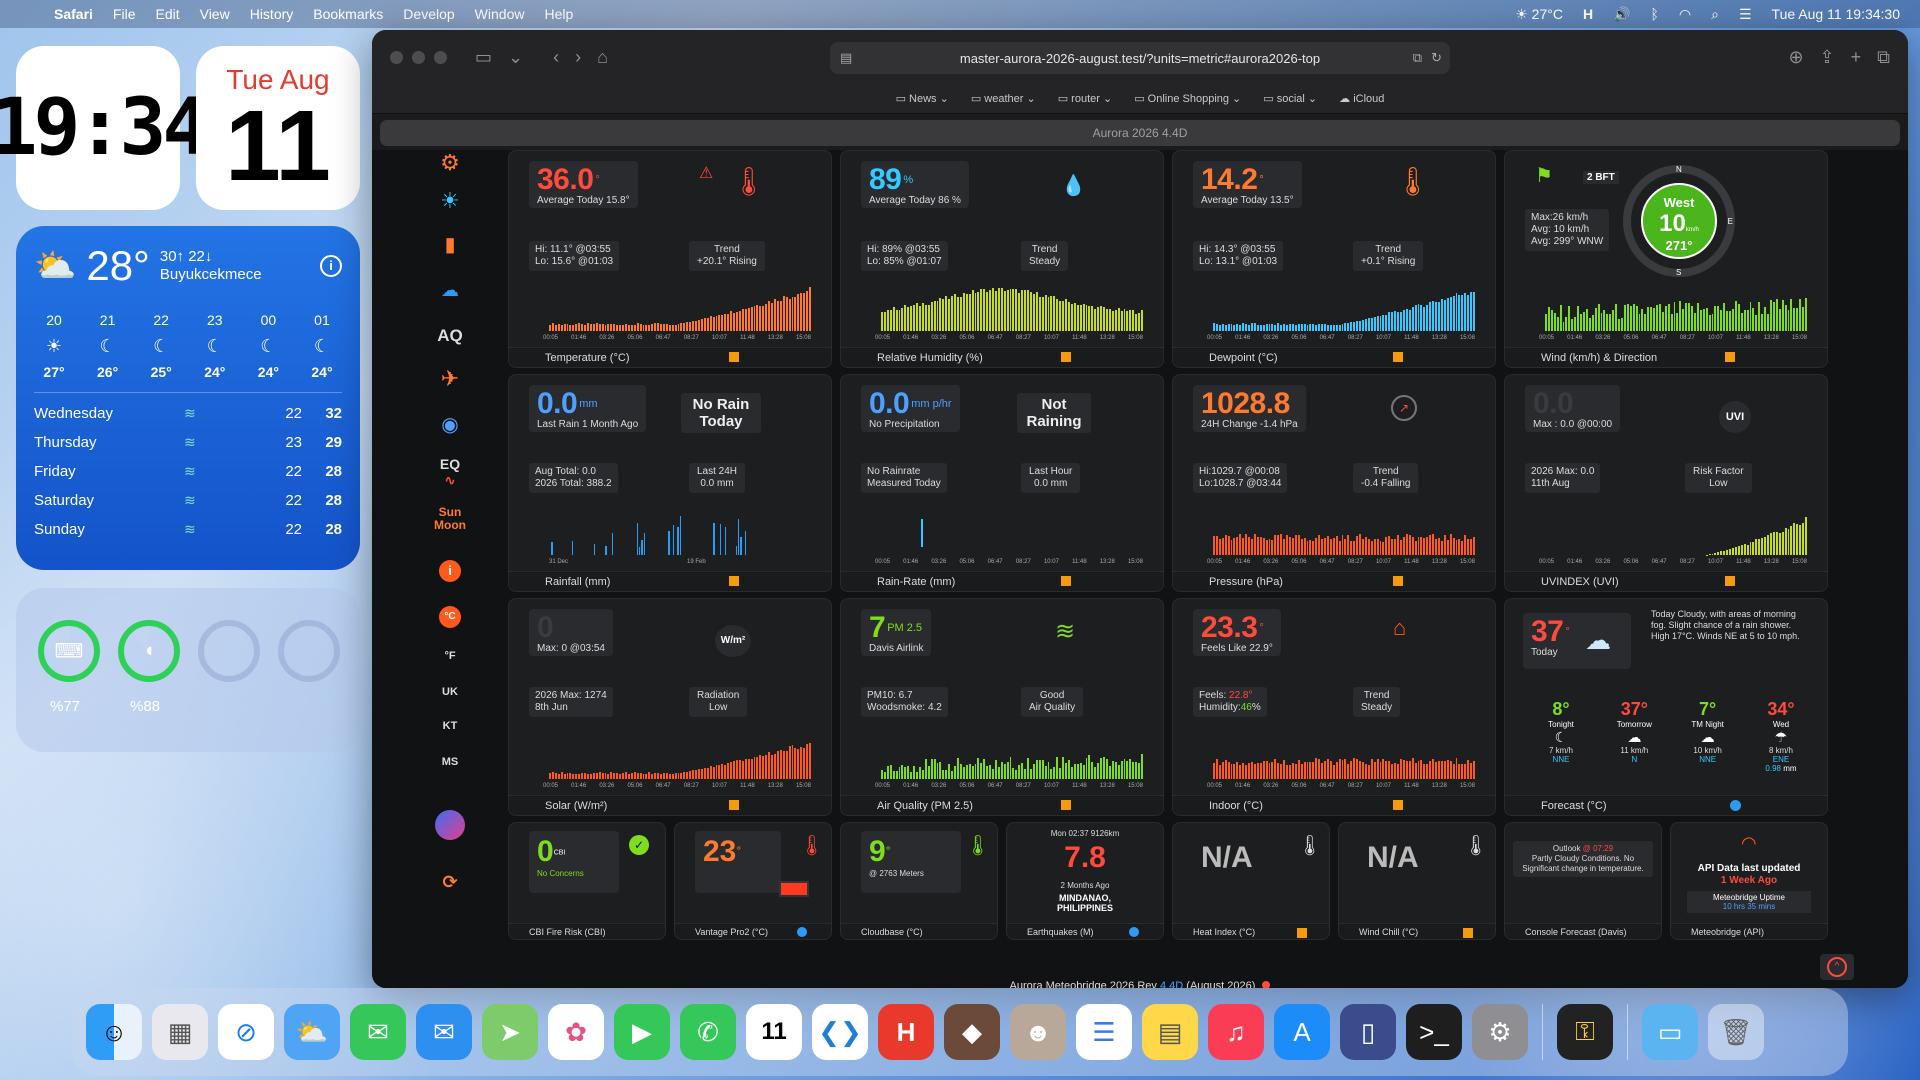 This screenshot has height=1080, width=1920. I want to click on menu-view: View, so click(215, 14).